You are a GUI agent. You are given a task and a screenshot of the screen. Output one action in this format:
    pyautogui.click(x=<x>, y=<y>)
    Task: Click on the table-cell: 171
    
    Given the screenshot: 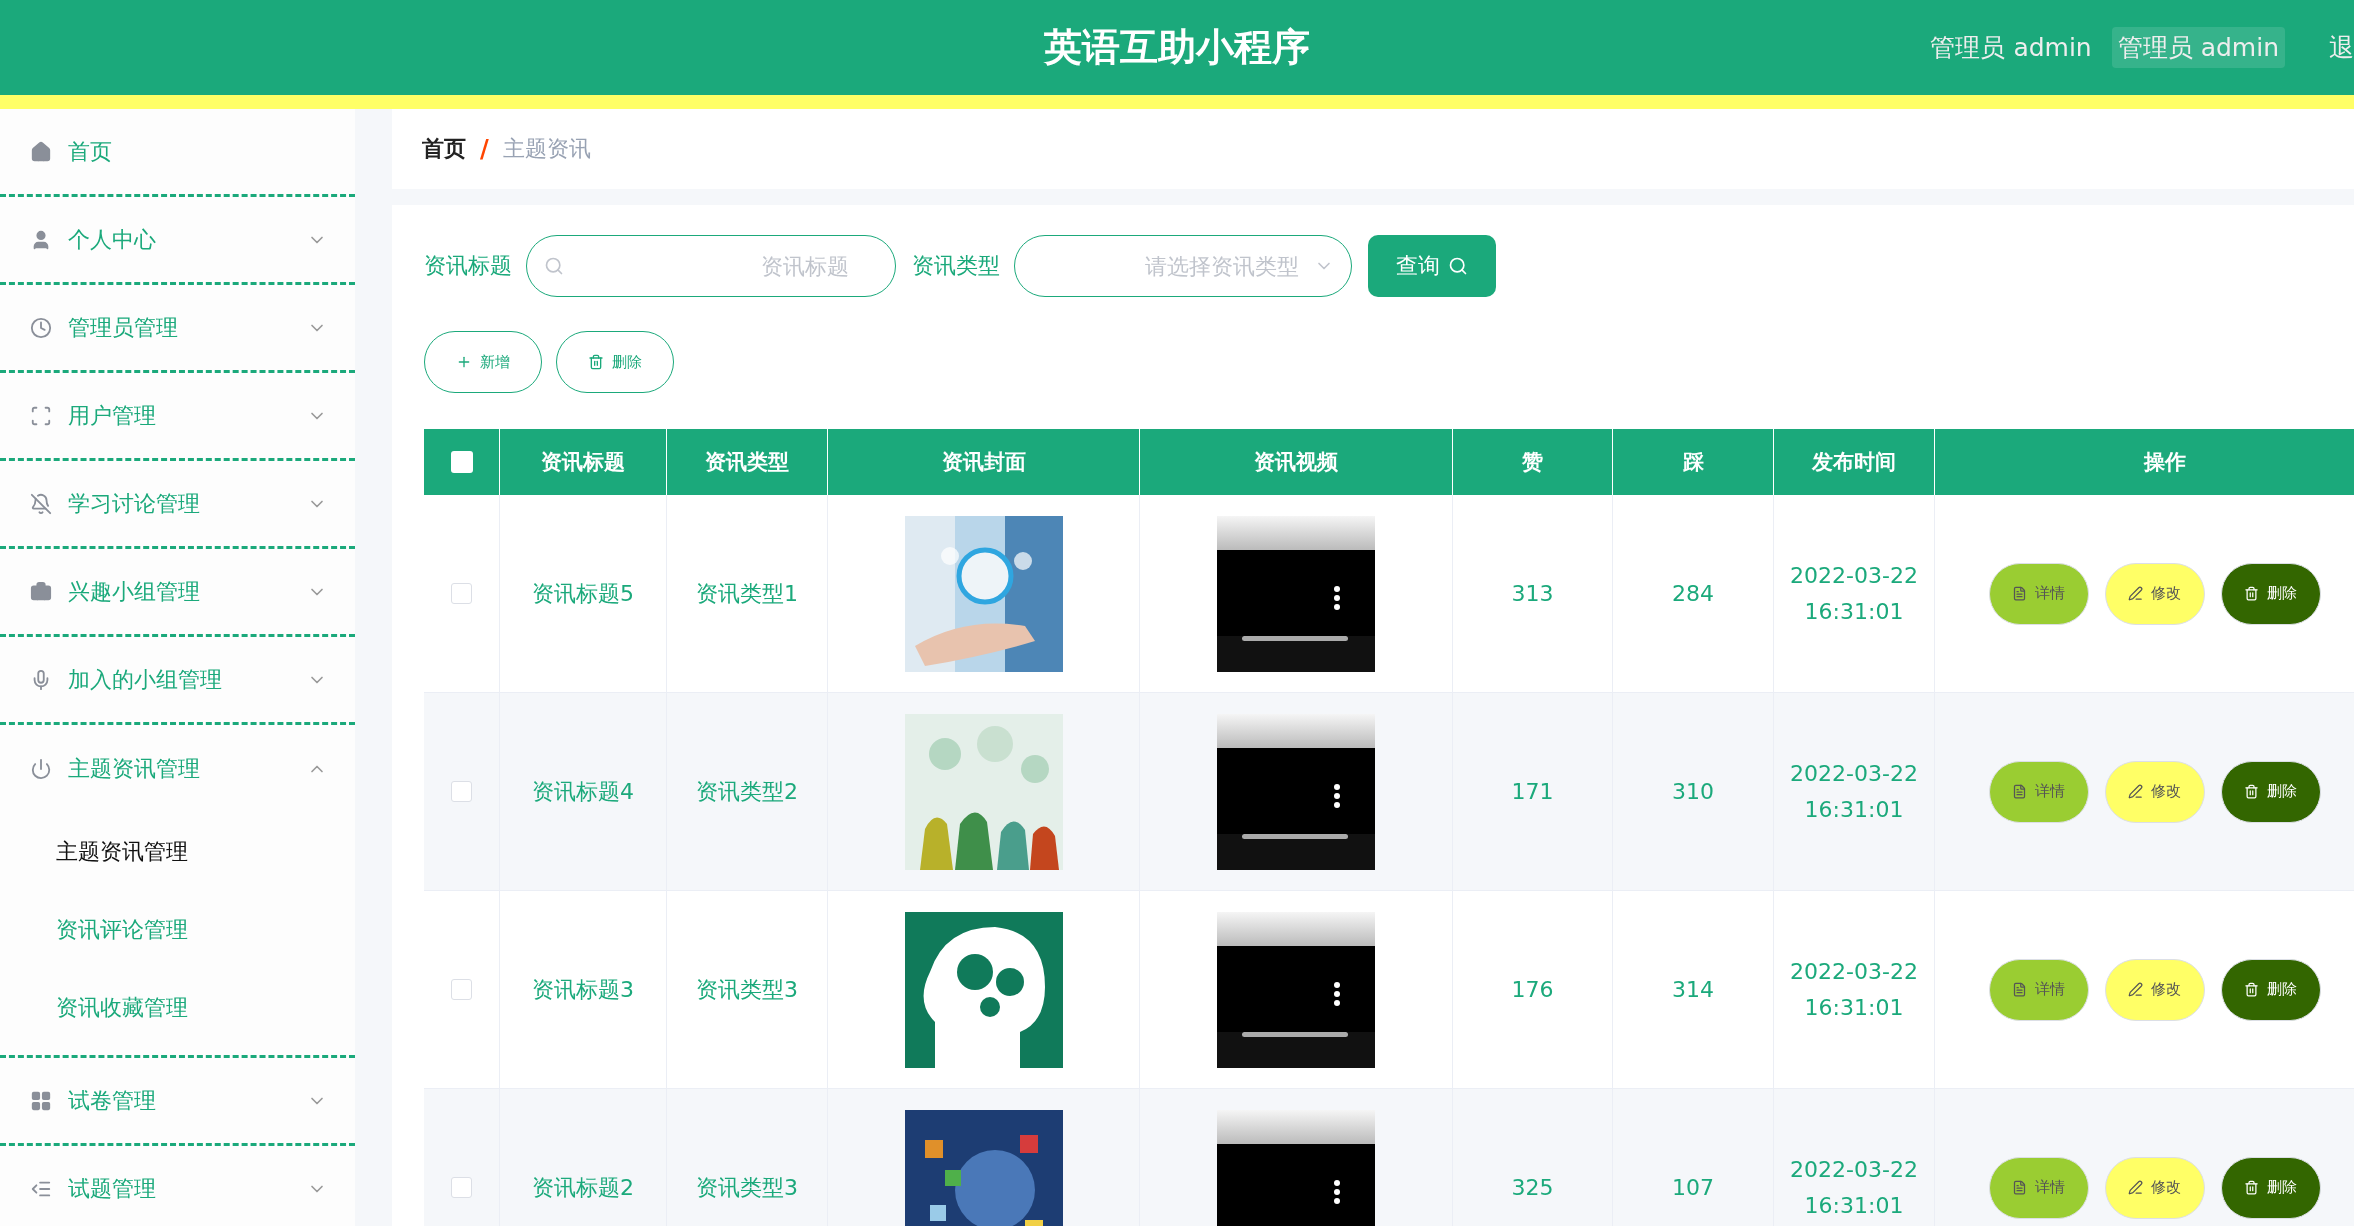 What is the action you would take?
    pyautogui.click(x=1533, y=792)
    